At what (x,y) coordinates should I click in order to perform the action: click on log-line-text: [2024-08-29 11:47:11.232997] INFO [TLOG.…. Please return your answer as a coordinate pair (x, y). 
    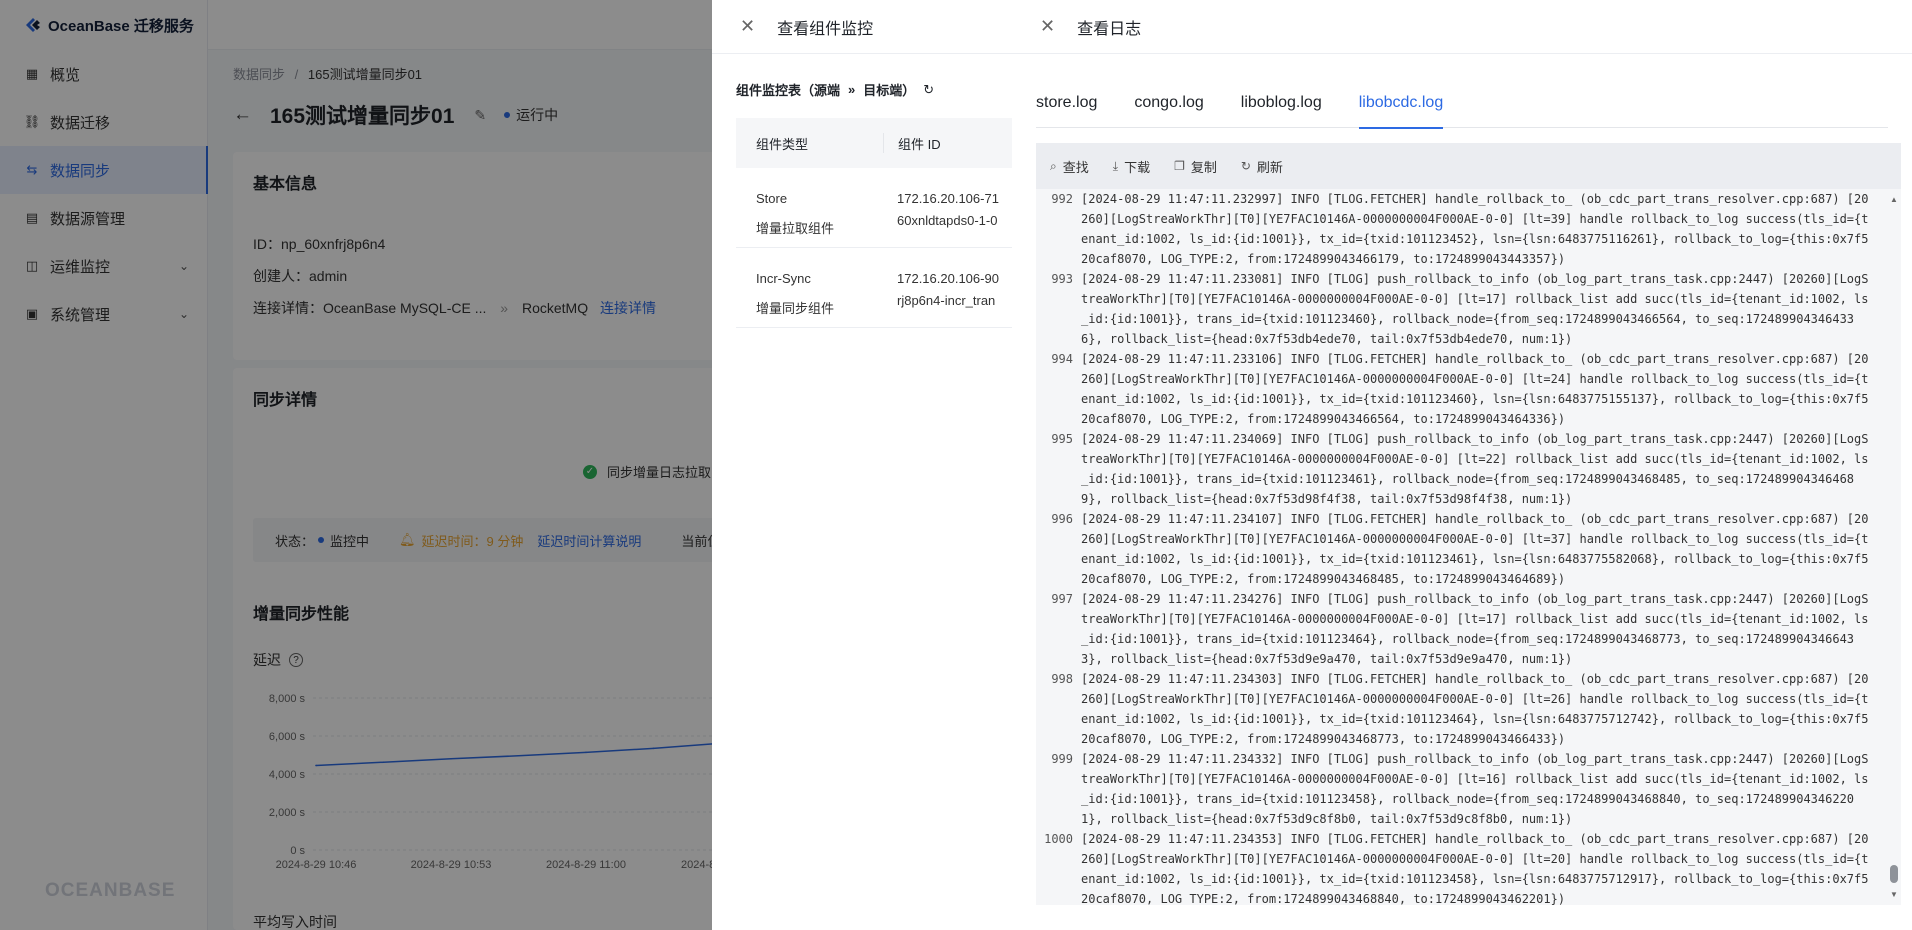
    Looking at the image, I should click on (1475, 229).